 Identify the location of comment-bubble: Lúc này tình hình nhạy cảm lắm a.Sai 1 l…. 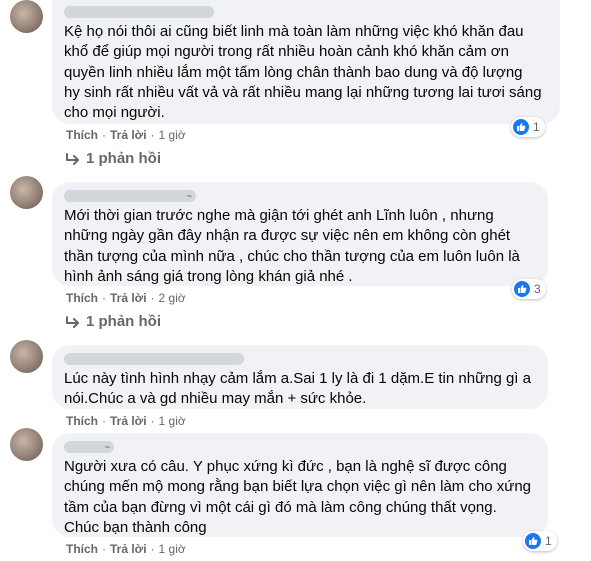
(300, 377).